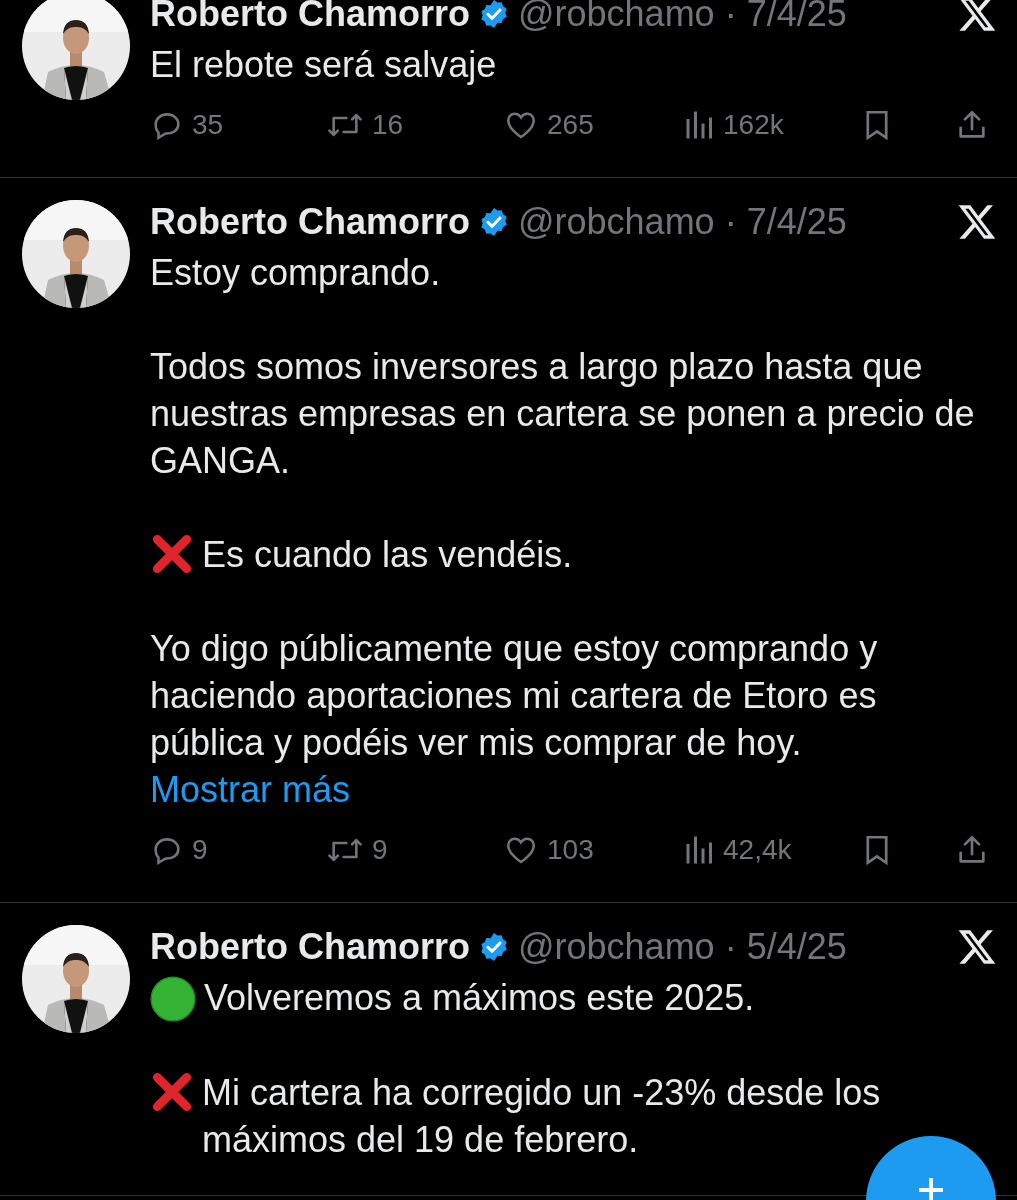 The width and height of the screenshot is (1017, 1200). What do you see at coordinates (570, 125) in the screenshot?
I see `action-count: 265` at bounding box center [570, 125].